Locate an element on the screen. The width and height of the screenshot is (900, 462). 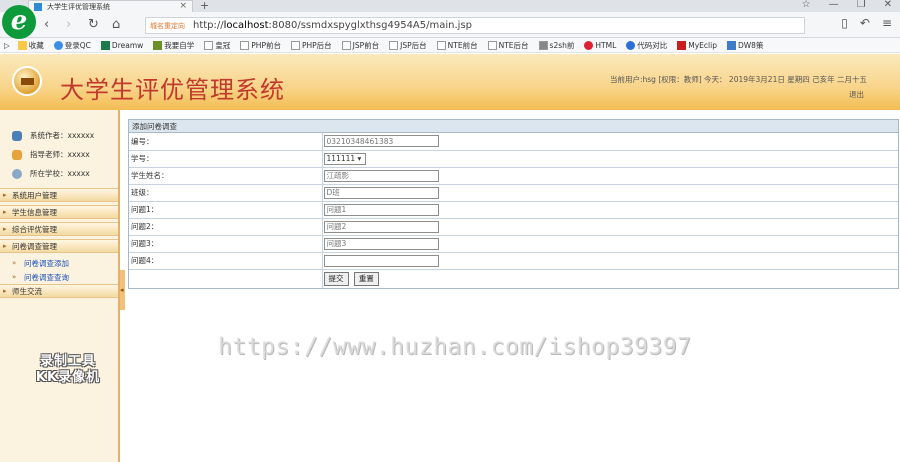
back-icon: ‹ is located at coordinates (46, 24).